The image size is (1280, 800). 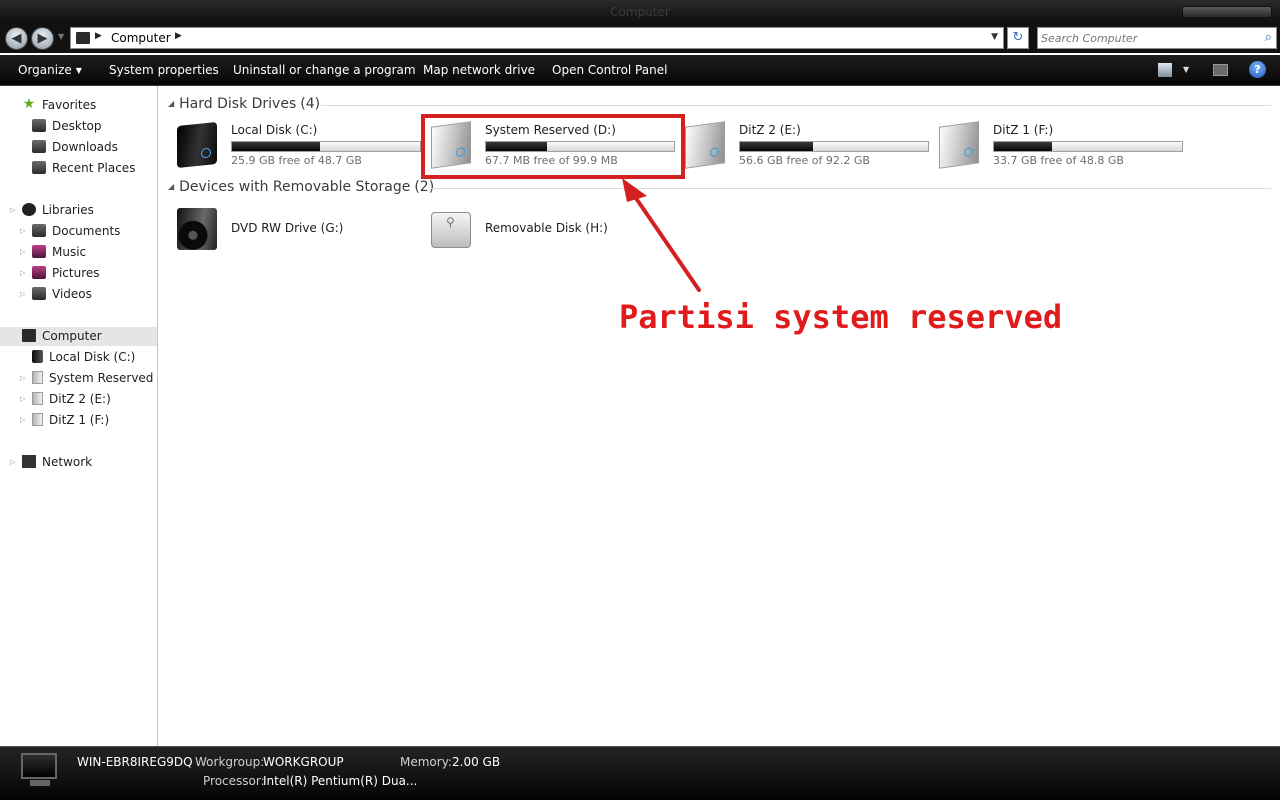 I want to click on search-box: ⌕, so click(x=1157, y=38).